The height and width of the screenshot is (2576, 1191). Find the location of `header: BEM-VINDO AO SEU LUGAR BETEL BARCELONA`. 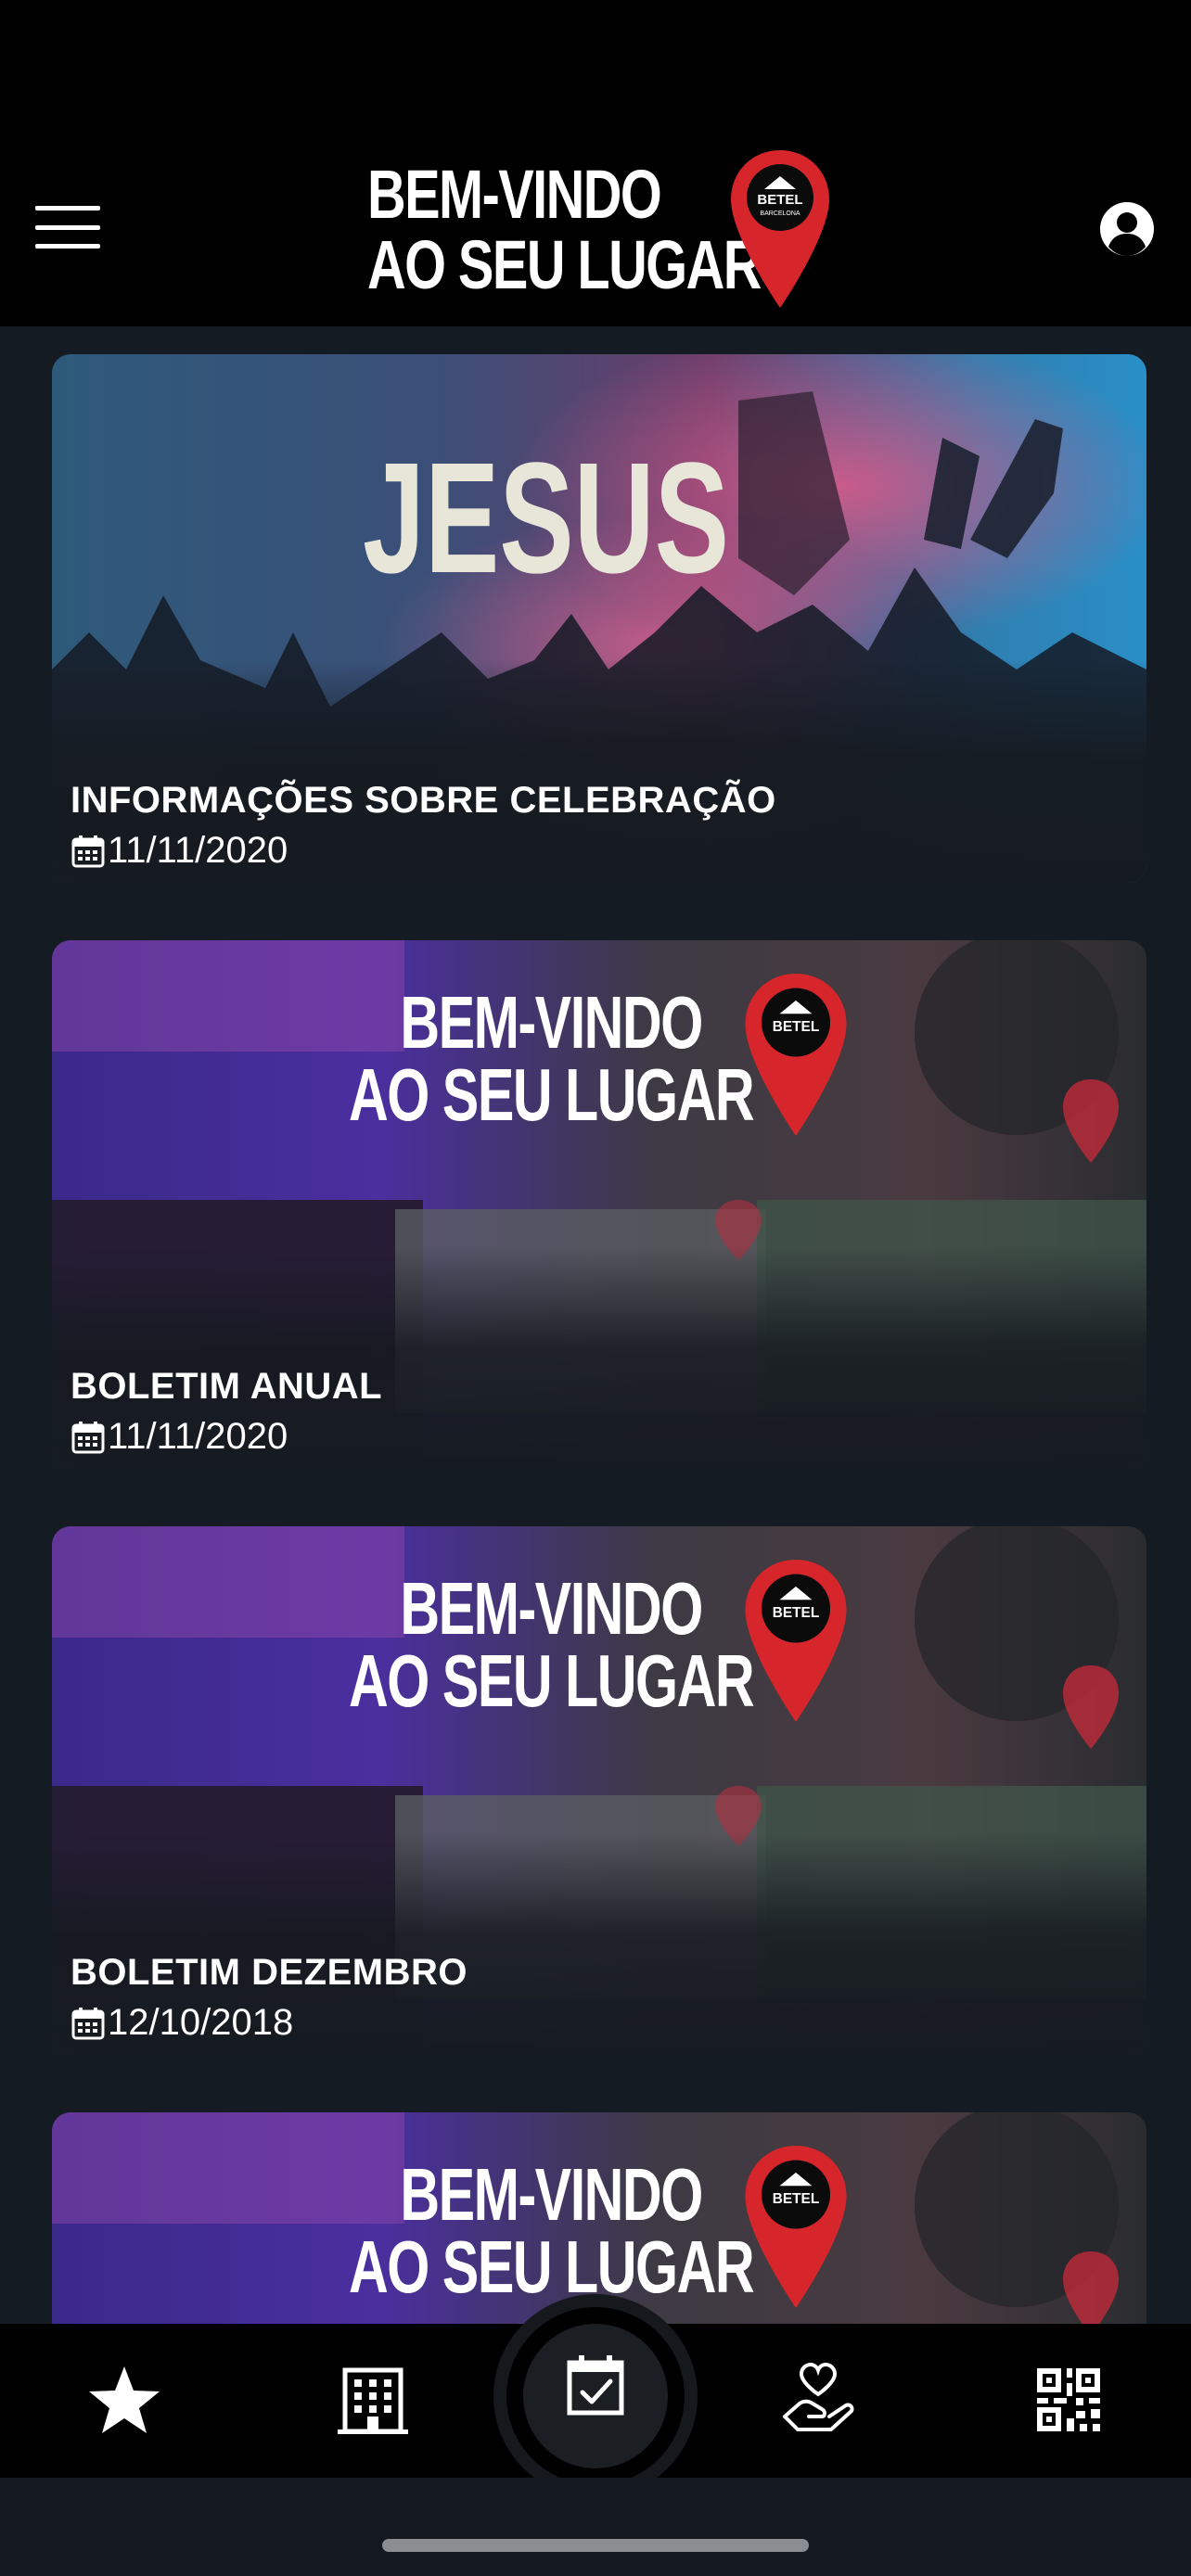

header: BEM-VINDO AO SEU LUGAR BETEL BARCELONA is located at coordinates (595, 163).